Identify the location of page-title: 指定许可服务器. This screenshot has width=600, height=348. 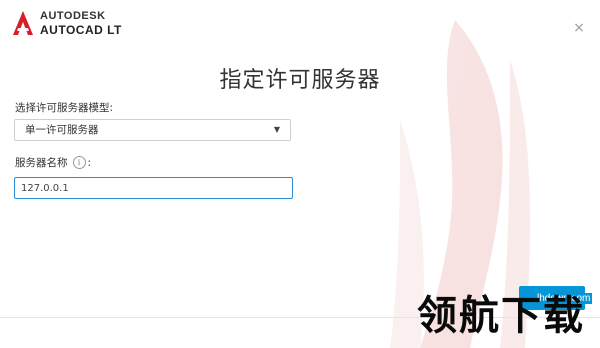
(300, 80).